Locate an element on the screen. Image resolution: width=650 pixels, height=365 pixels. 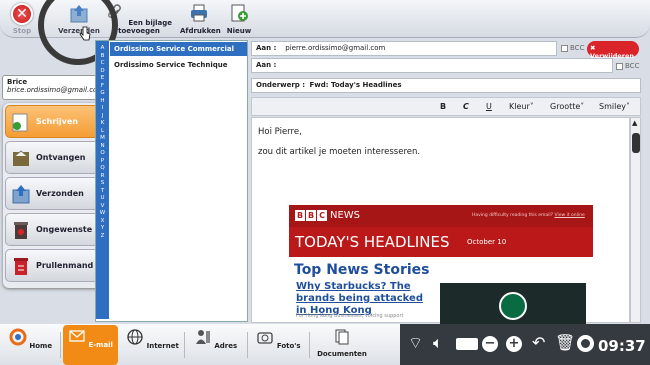
subject-value: Fwd: Today's Headlines is located at coordinates (355, 85).